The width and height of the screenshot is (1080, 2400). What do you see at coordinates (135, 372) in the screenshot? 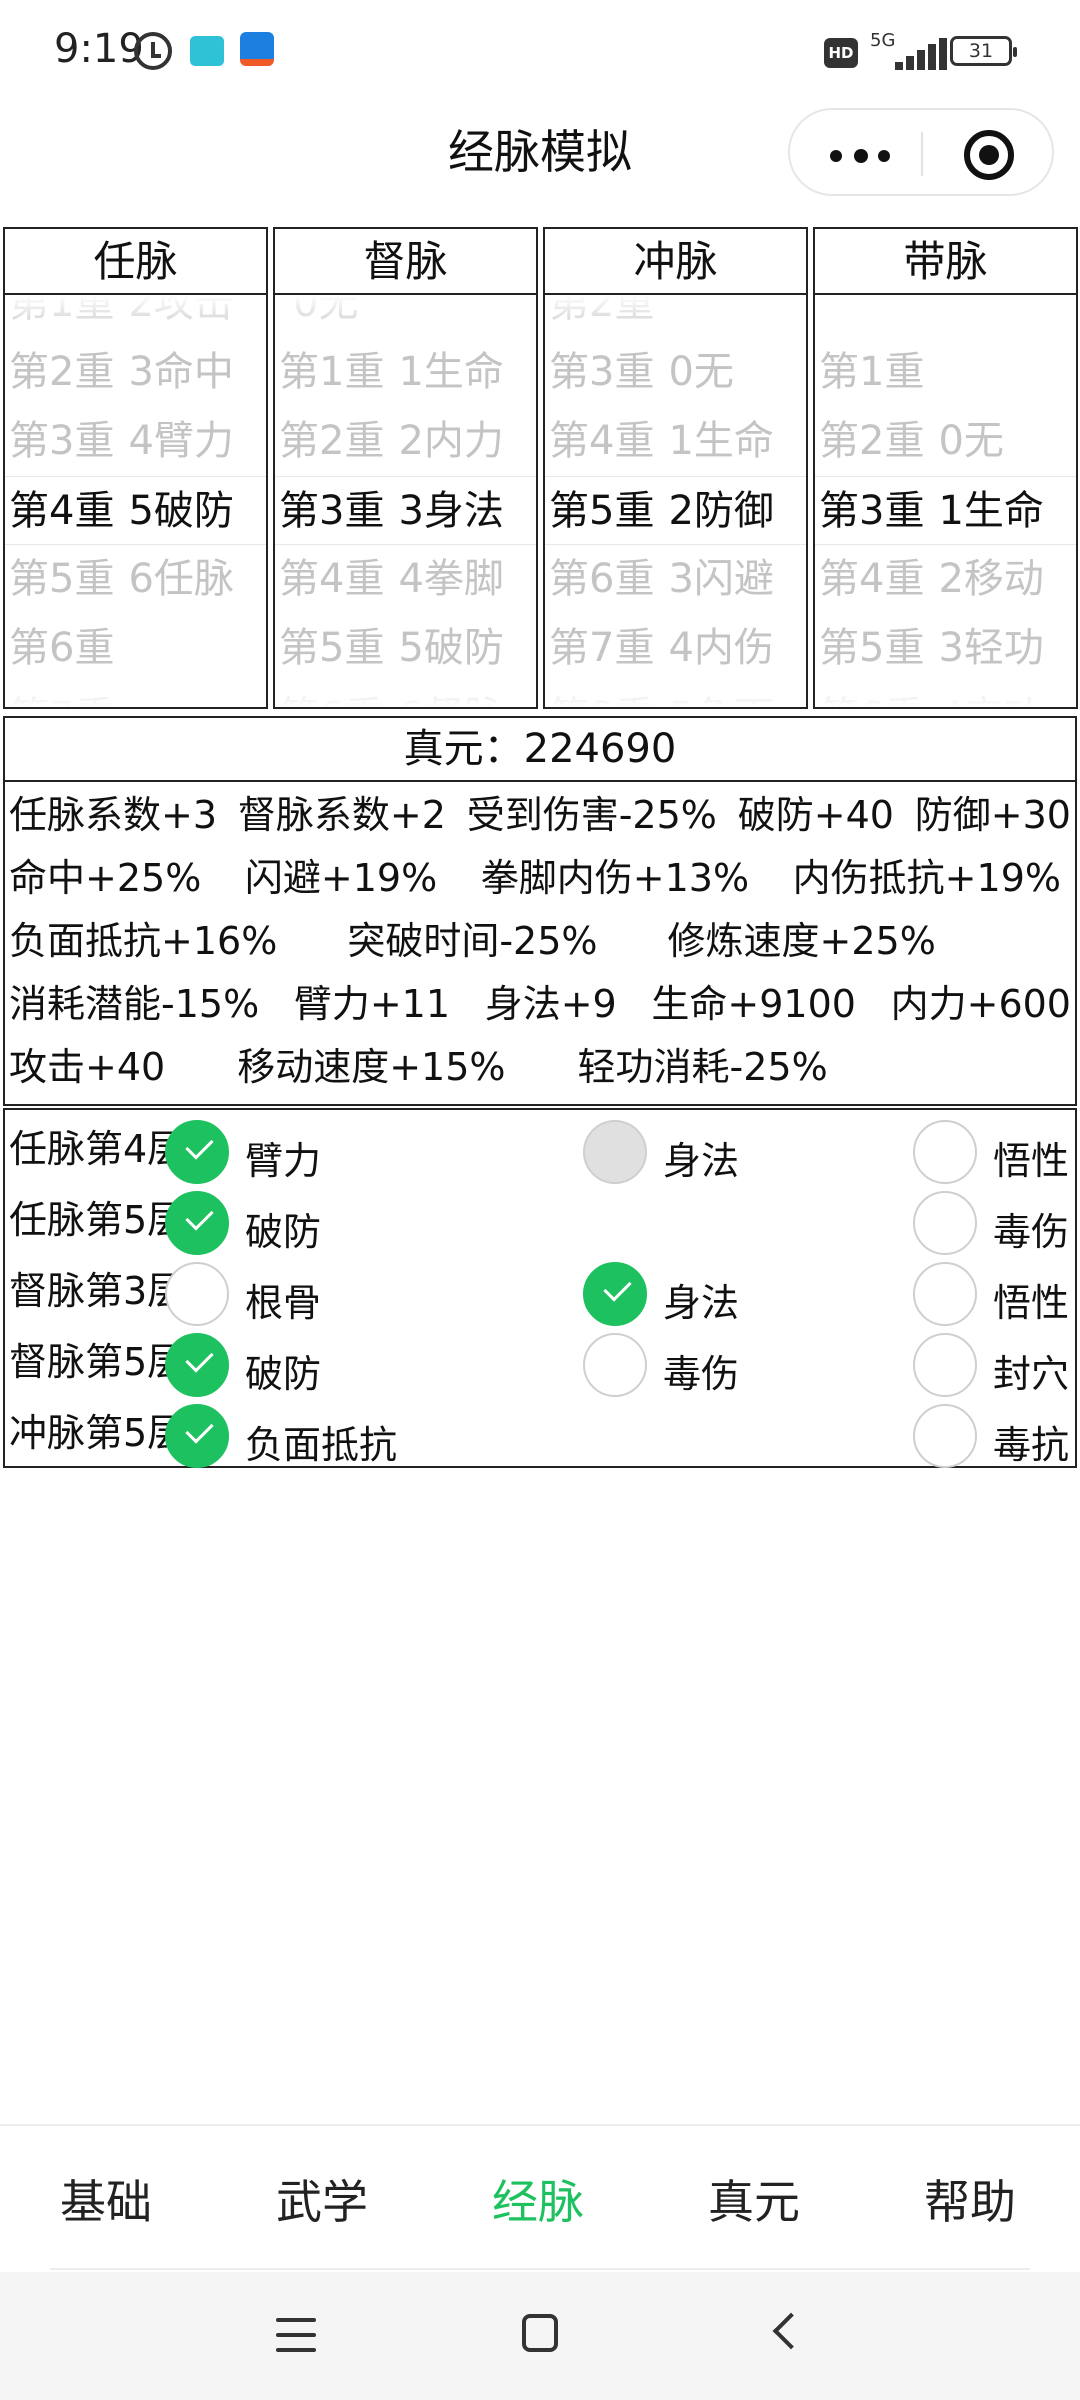
I see `picker-row: 第2重 3命中` at bounding box center [135, 372].